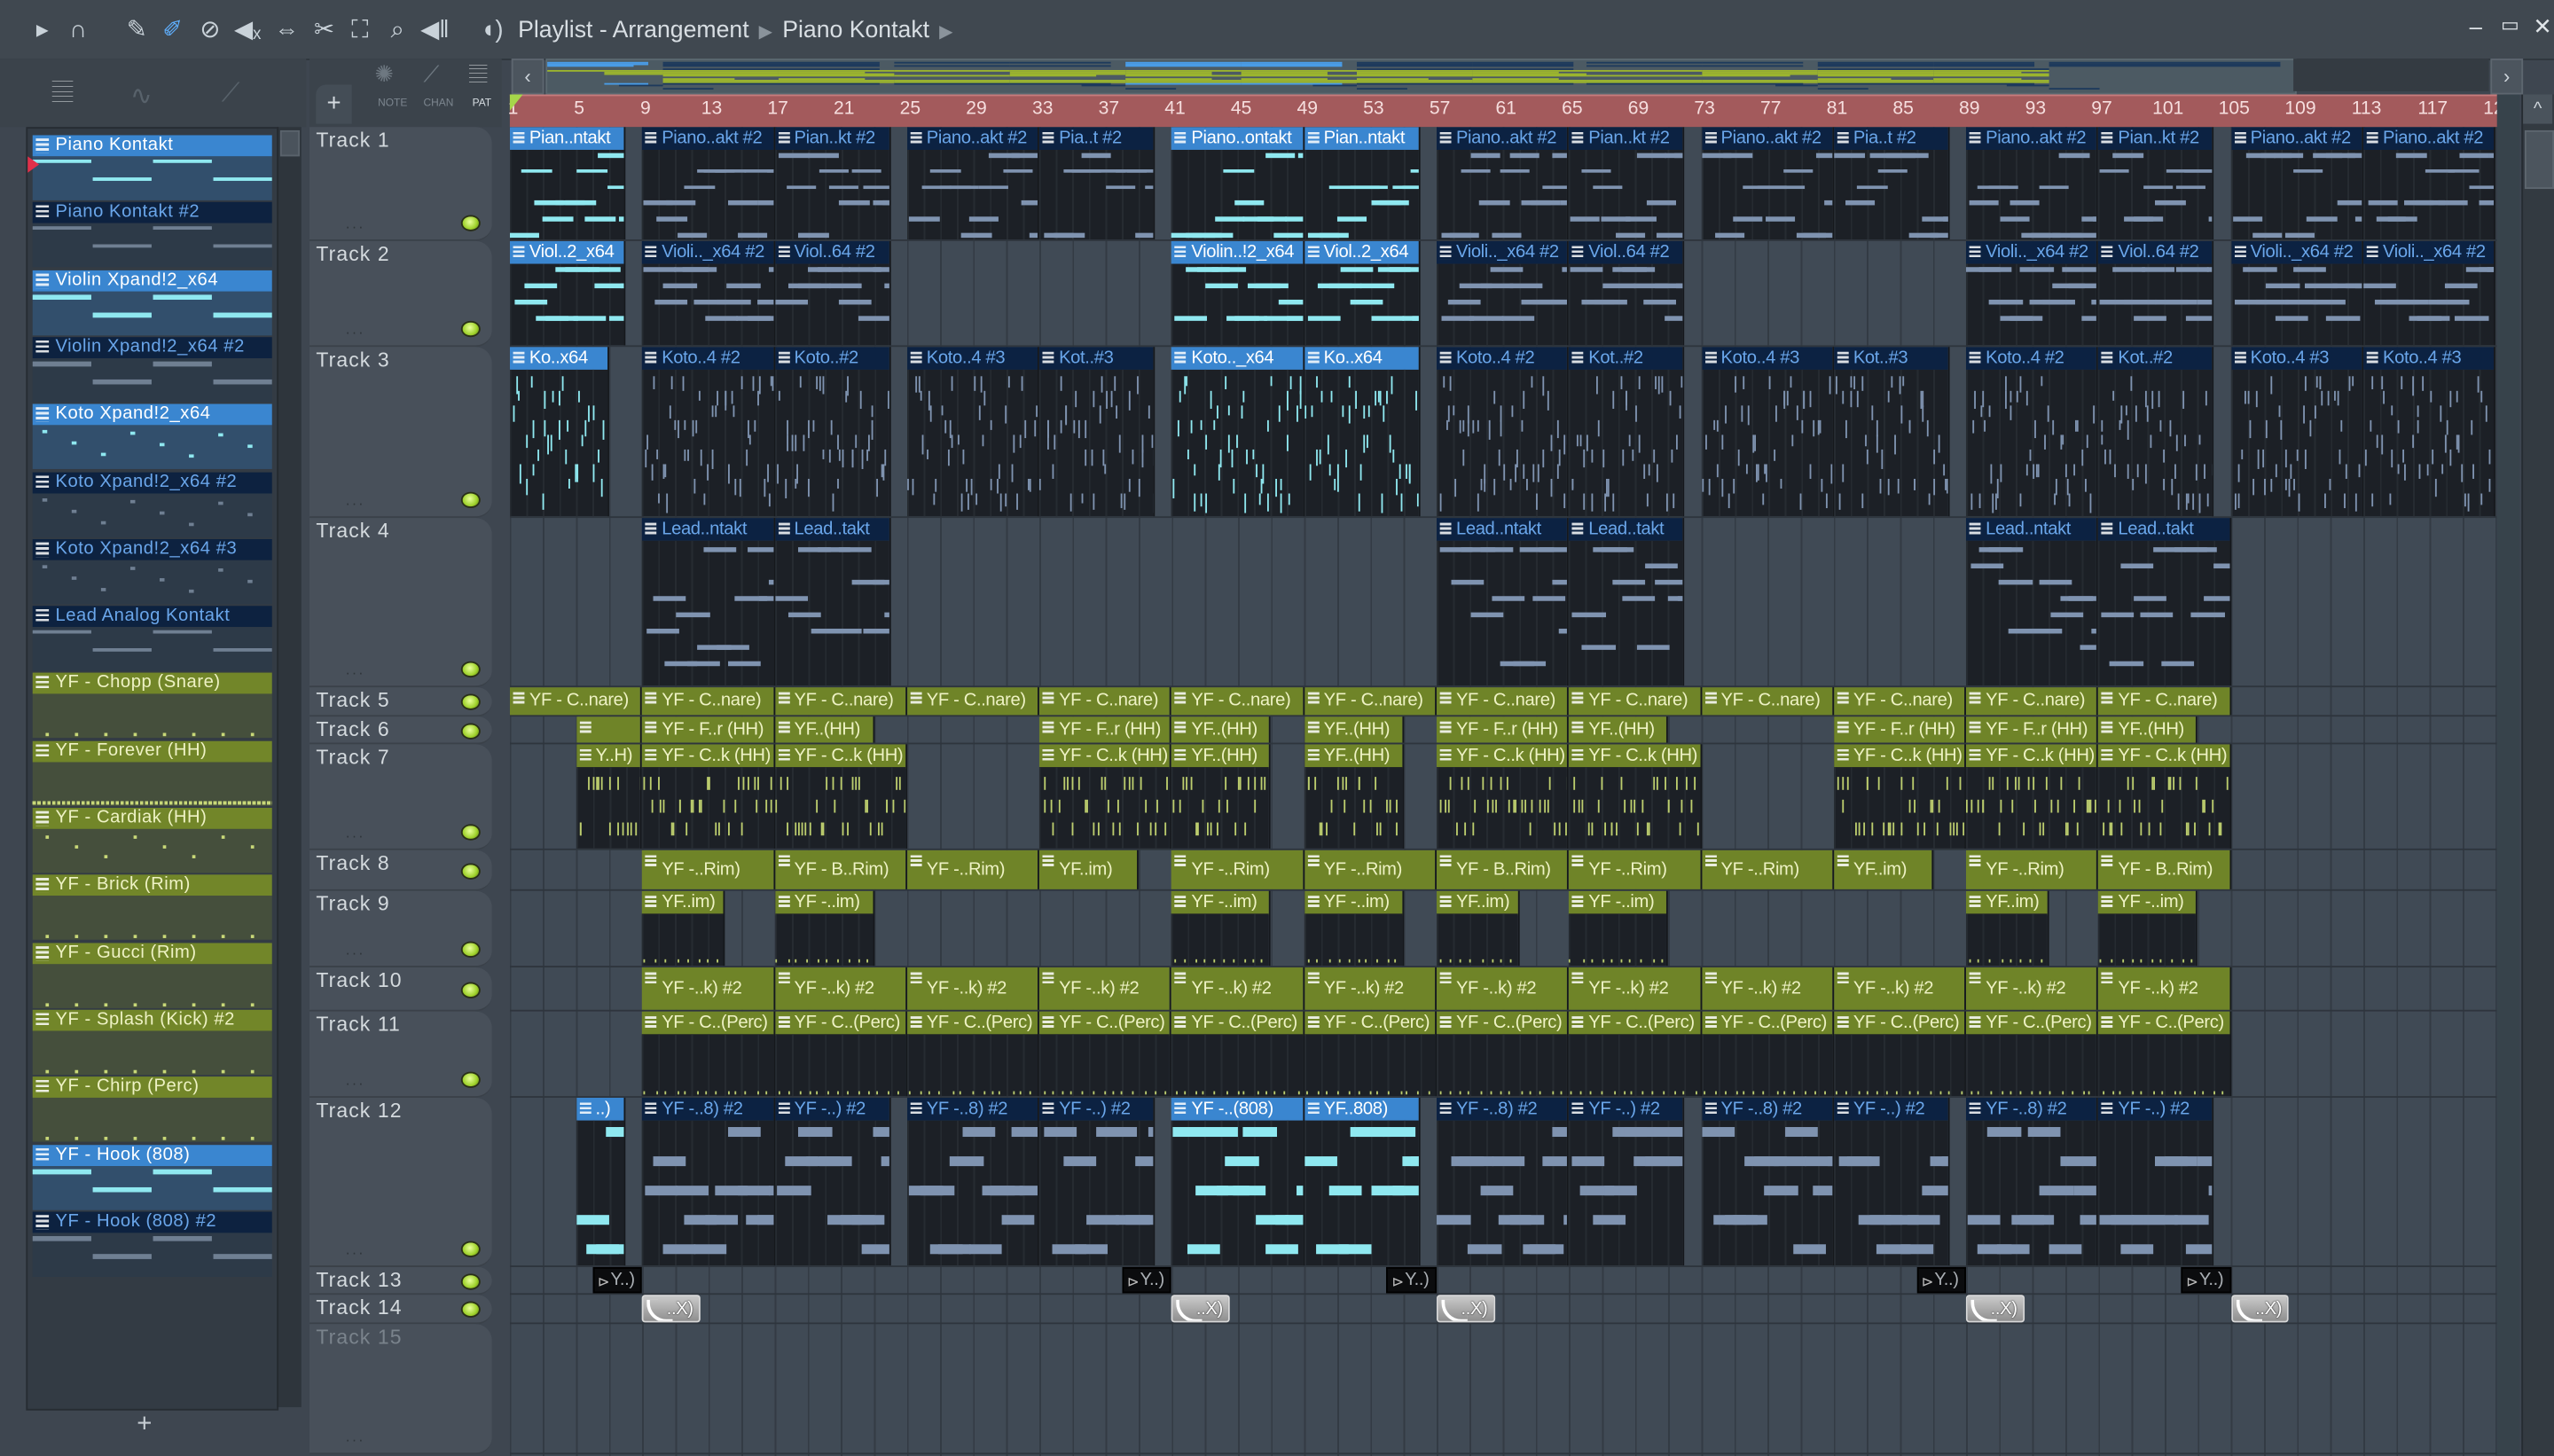 Image resolution: width=2554 pixels, height=1456 pixels. What do you see at coordinates (2537, 775) in the screenshot?
I see `vertical-scrollbar` at bounding box center [2537, 775].